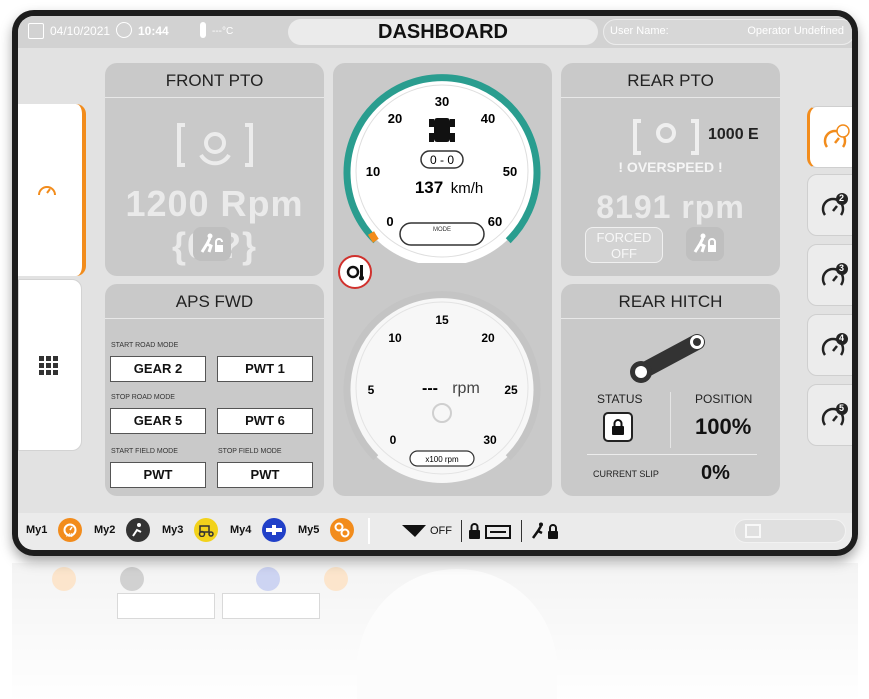  I want to click on speedometer: MODE 30 20 40 10 50 0 60 0 - 0 137 km/h, so click(442, 168).